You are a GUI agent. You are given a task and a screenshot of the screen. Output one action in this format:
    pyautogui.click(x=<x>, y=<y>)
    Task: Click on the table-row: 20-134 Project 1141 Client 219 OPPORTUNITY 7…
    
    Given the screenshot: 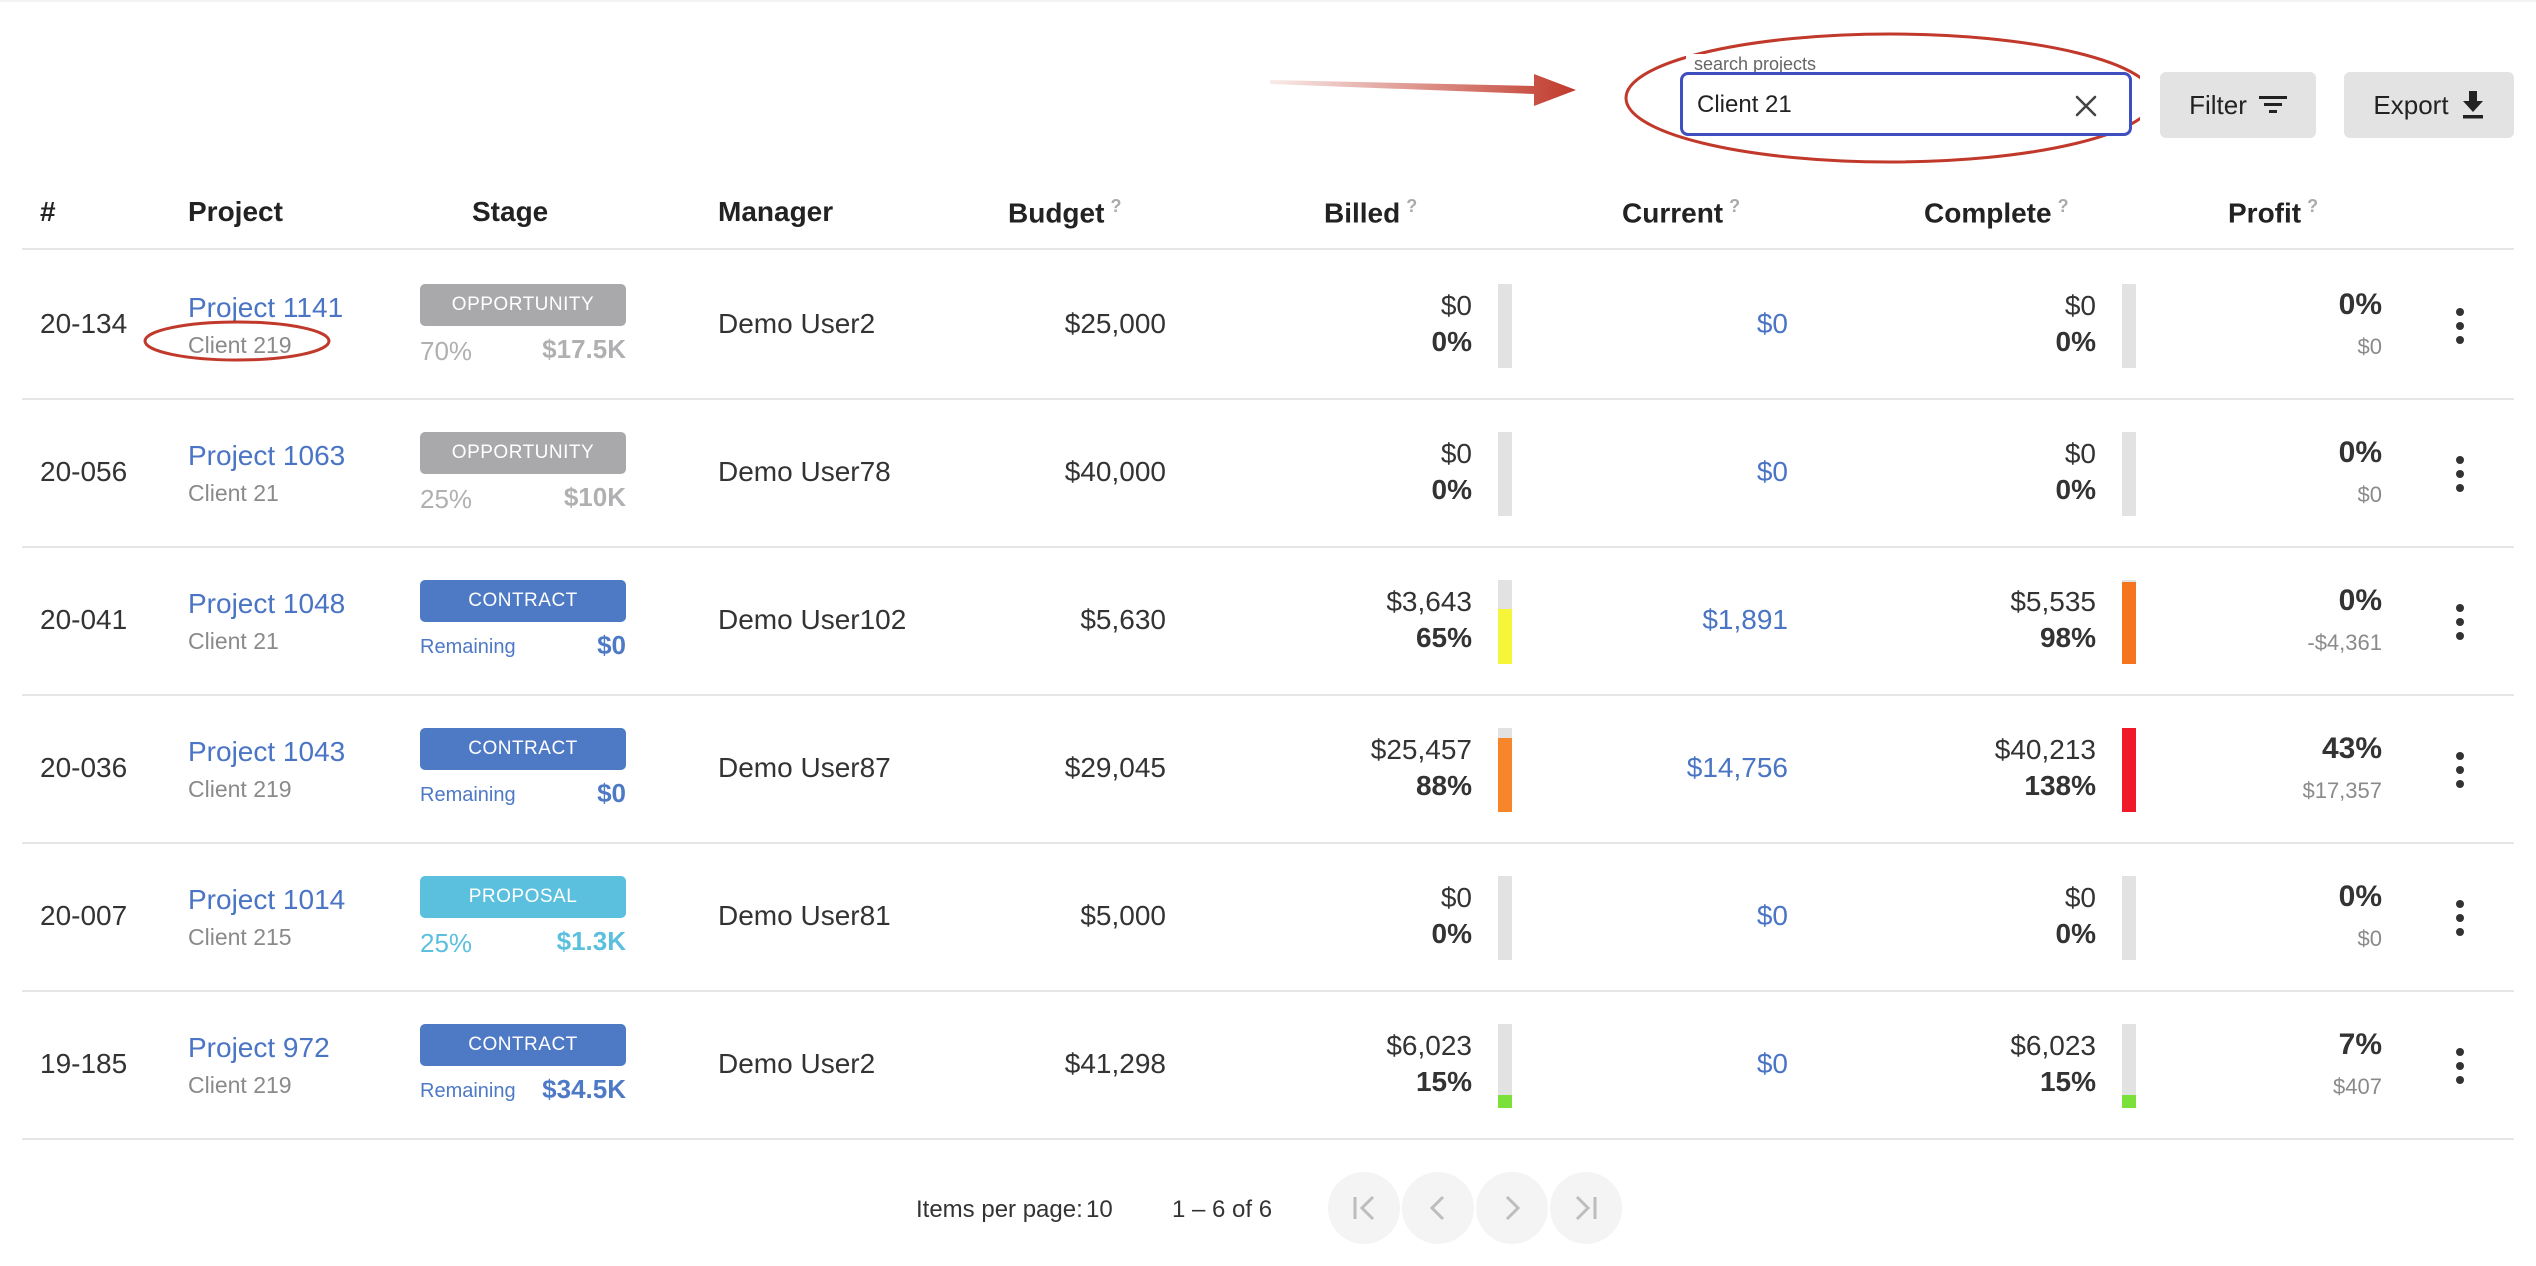 What is the action you would take?
    pyautogui.click(x=1268, y=326)
    